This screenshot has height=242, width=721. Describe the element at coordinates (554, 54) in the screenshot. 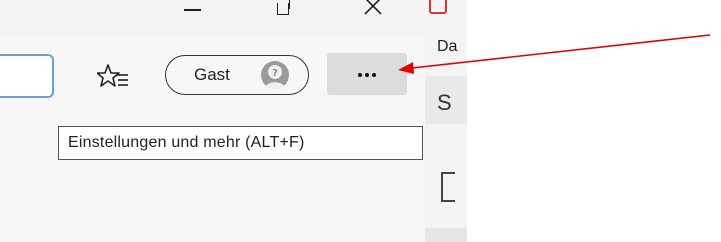

I see `annotation-arrow` at that location.